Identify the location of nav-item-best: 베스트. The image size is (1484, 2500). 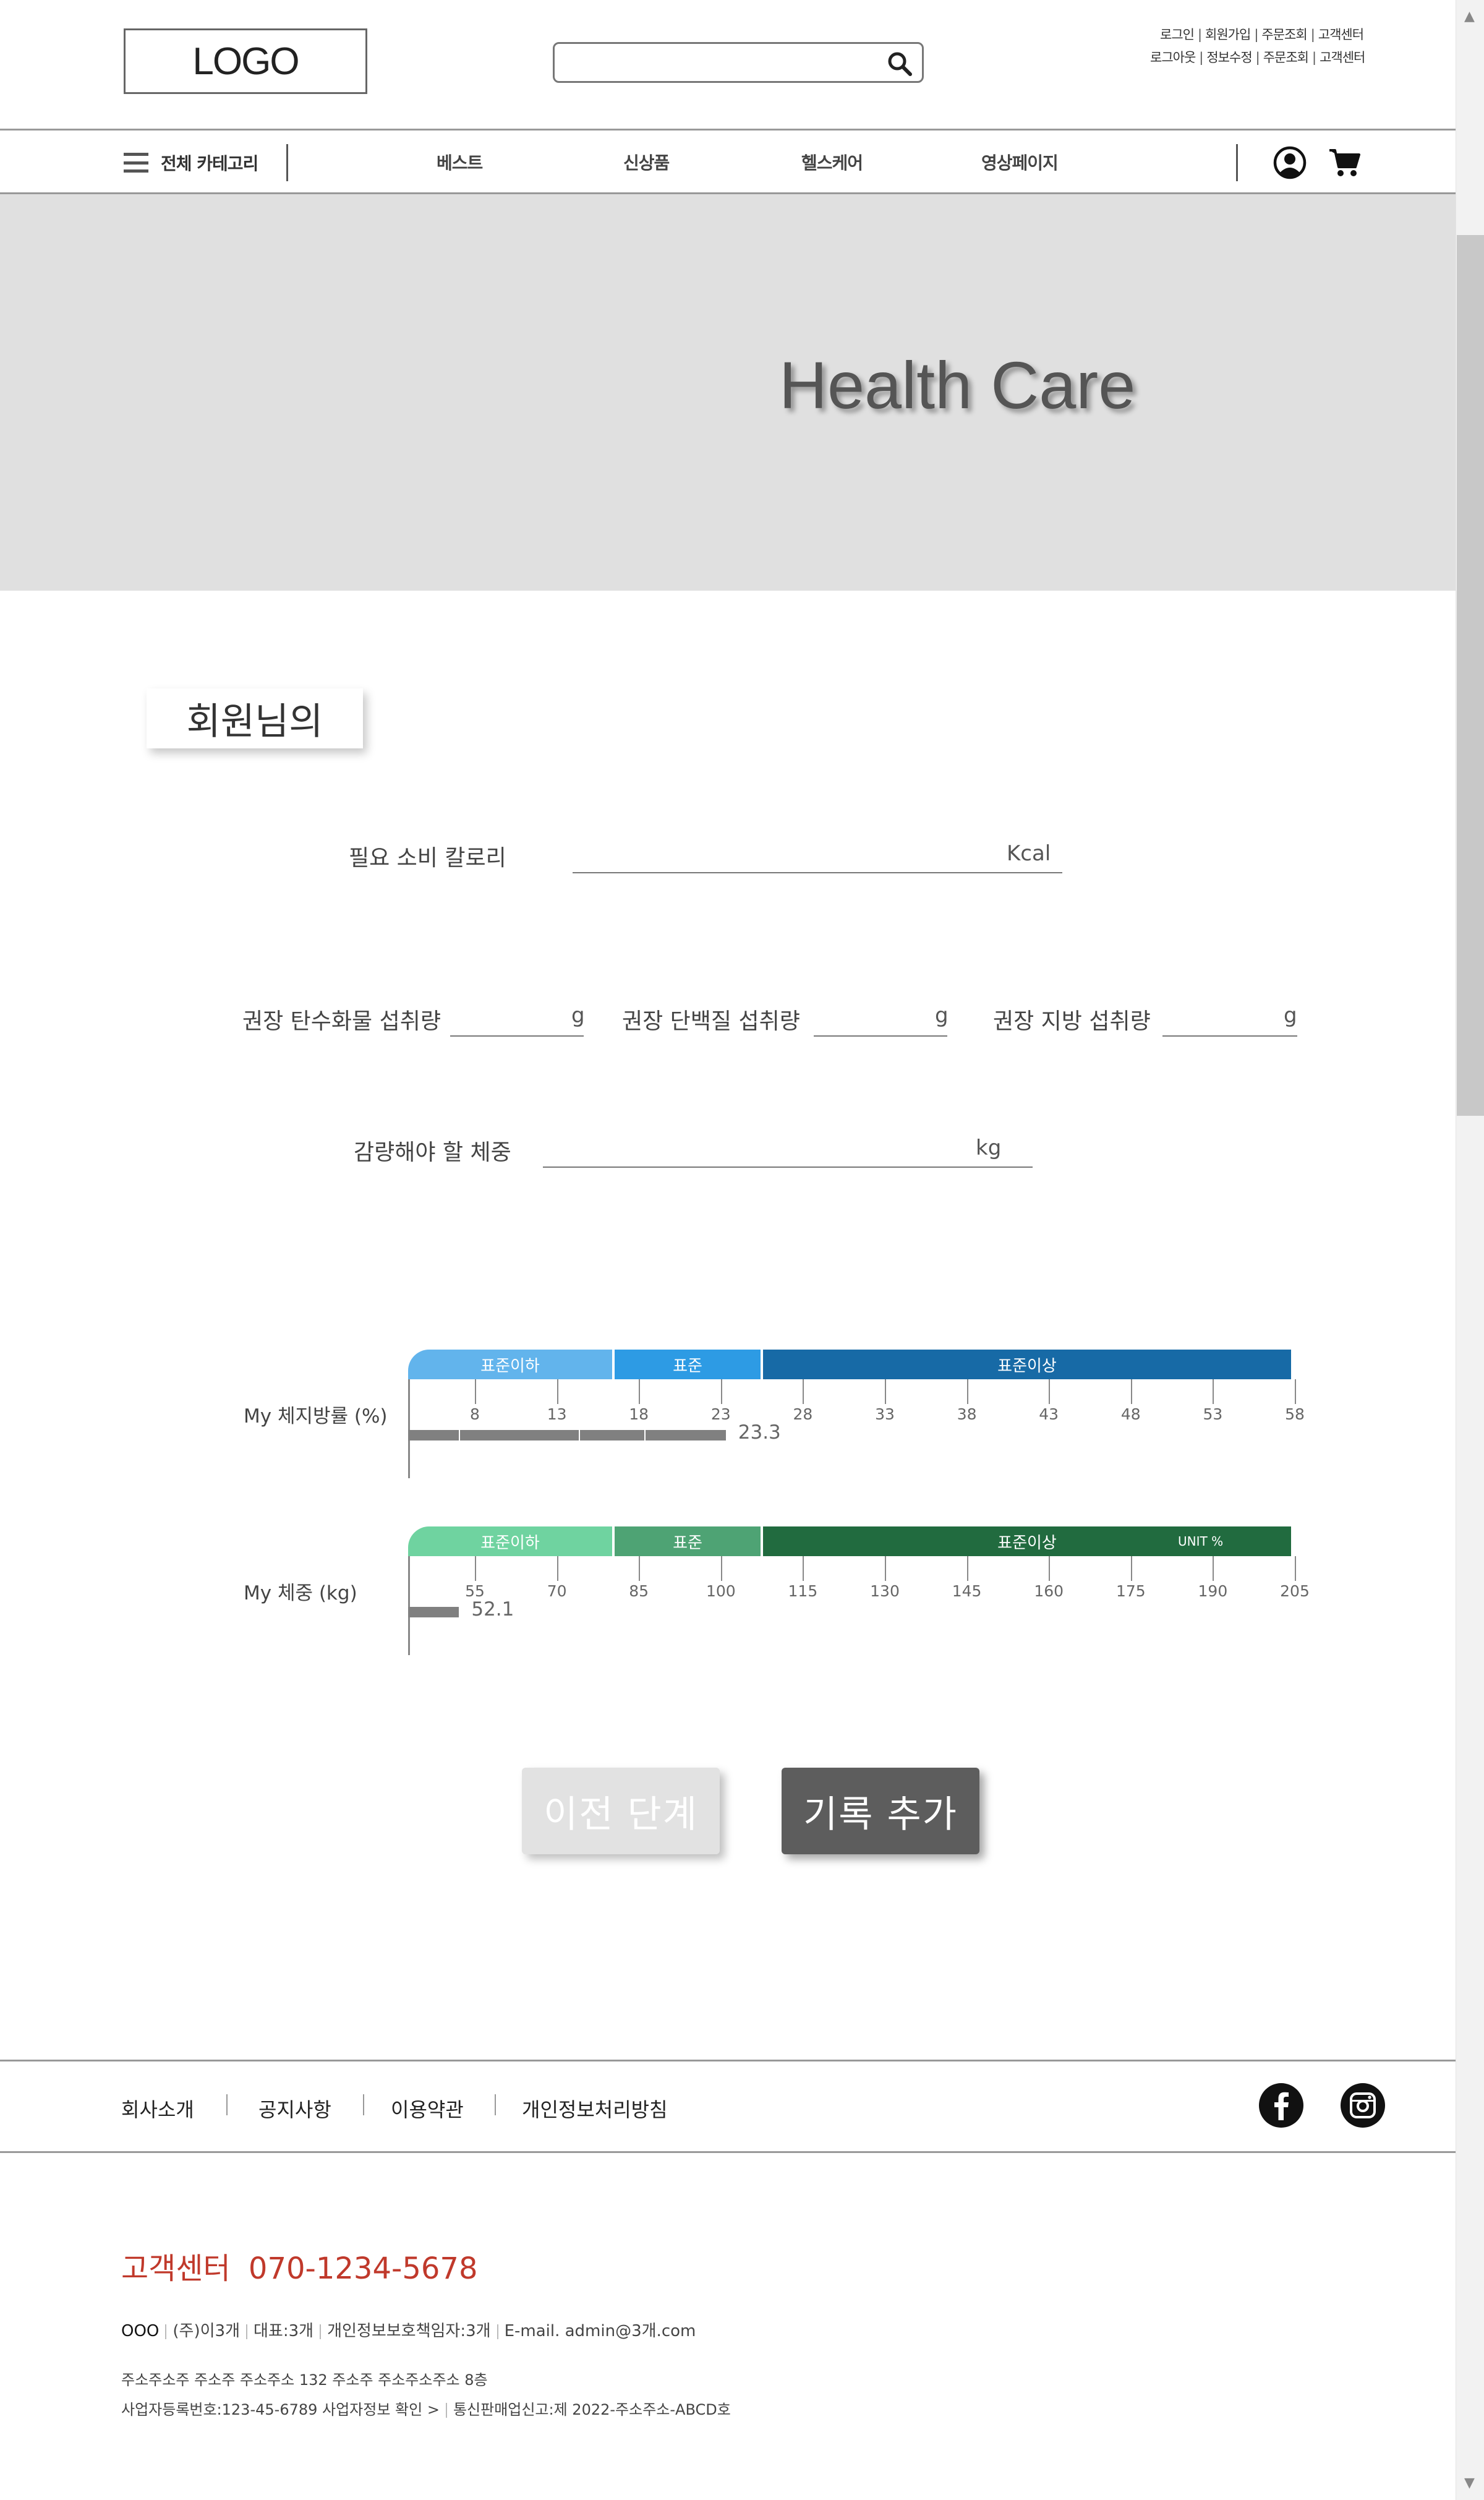
(460, 162).